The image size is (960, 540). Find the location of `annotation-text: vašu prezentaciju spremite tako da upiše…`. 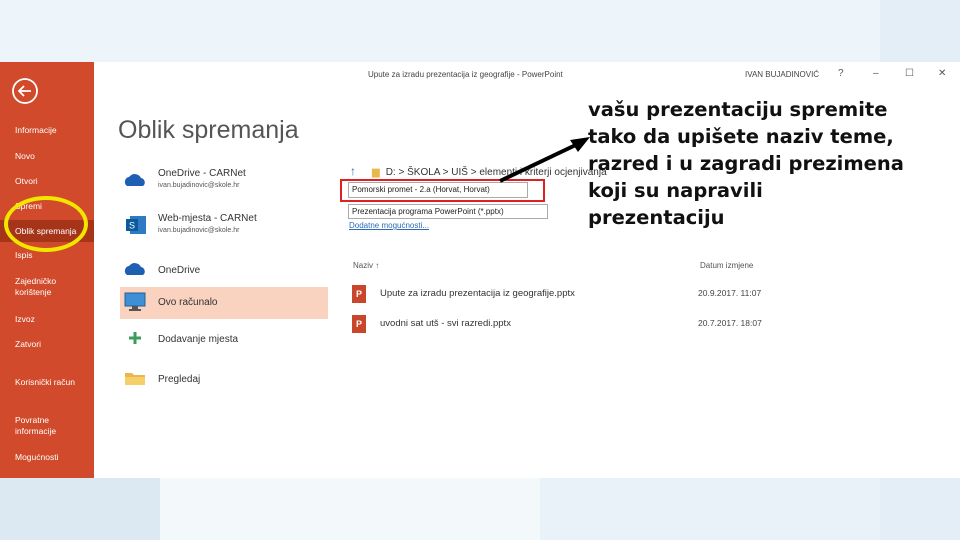

annotation-text: vašu prezentaciju spremite tako da upiše… is located at coordinates (746, 163).